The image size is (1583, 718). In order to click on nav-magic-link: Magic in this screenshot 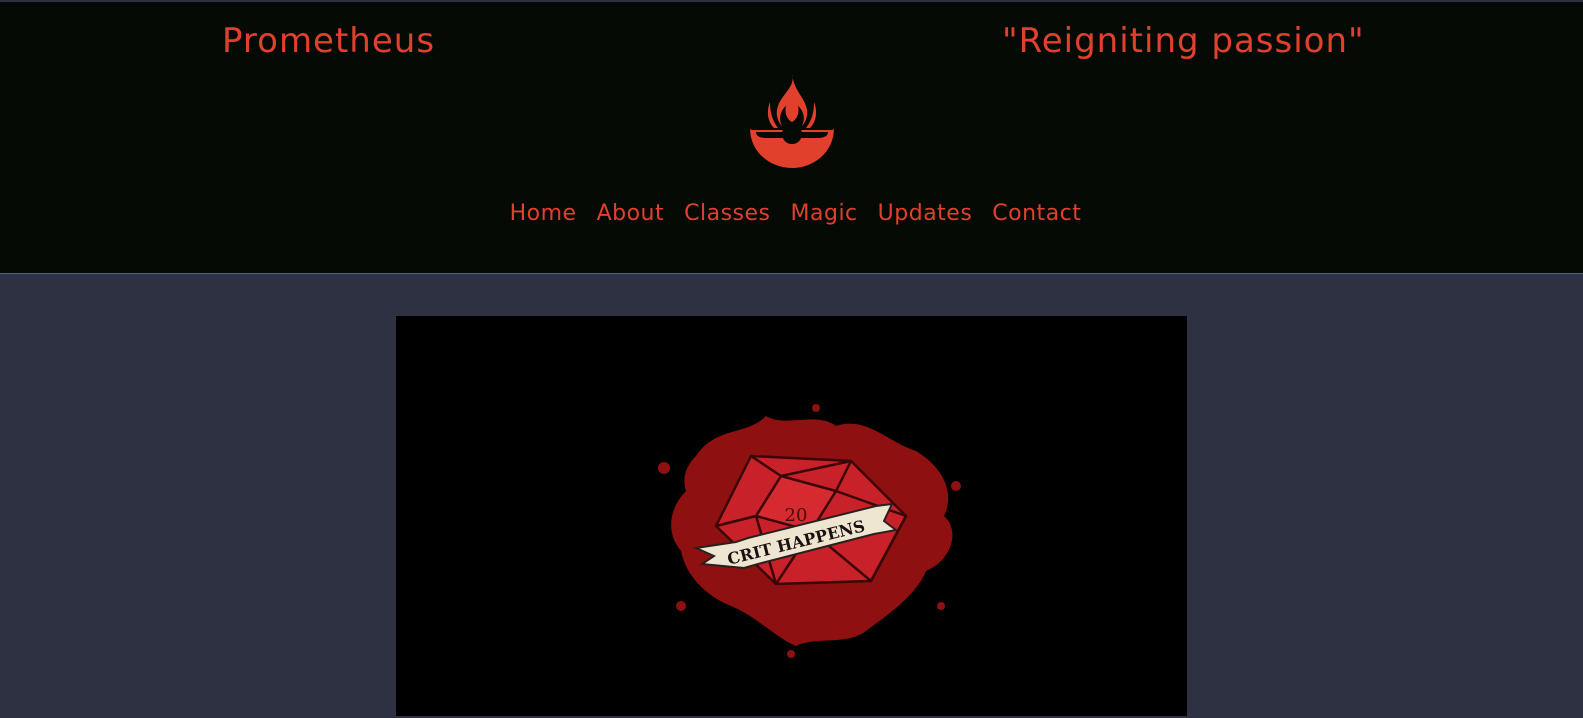, I will do `click(824, 214)`.